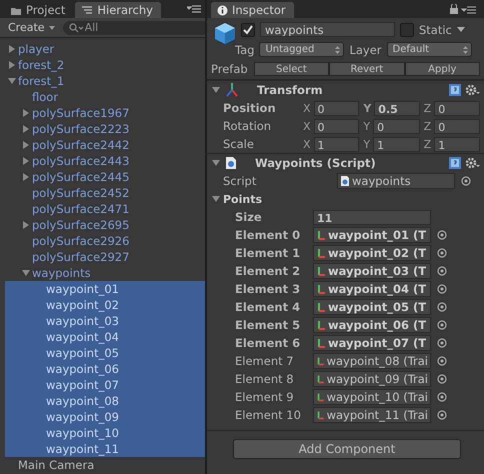  Describe the element at coordinates (82, 369) in the screenshot. I see `tree-item: waypoint_06` at that location.